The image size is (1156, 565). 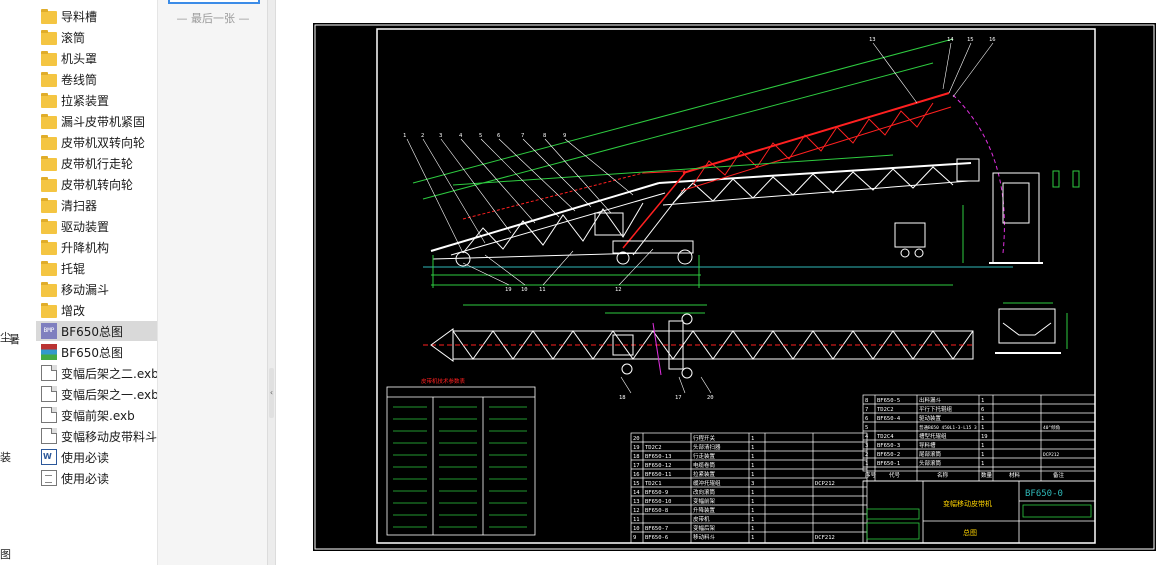 What do you see at coordinates (96, 163) in the screenshot?
I see `list-item: 皮带机行走轮` at bounding box center [96, 163].